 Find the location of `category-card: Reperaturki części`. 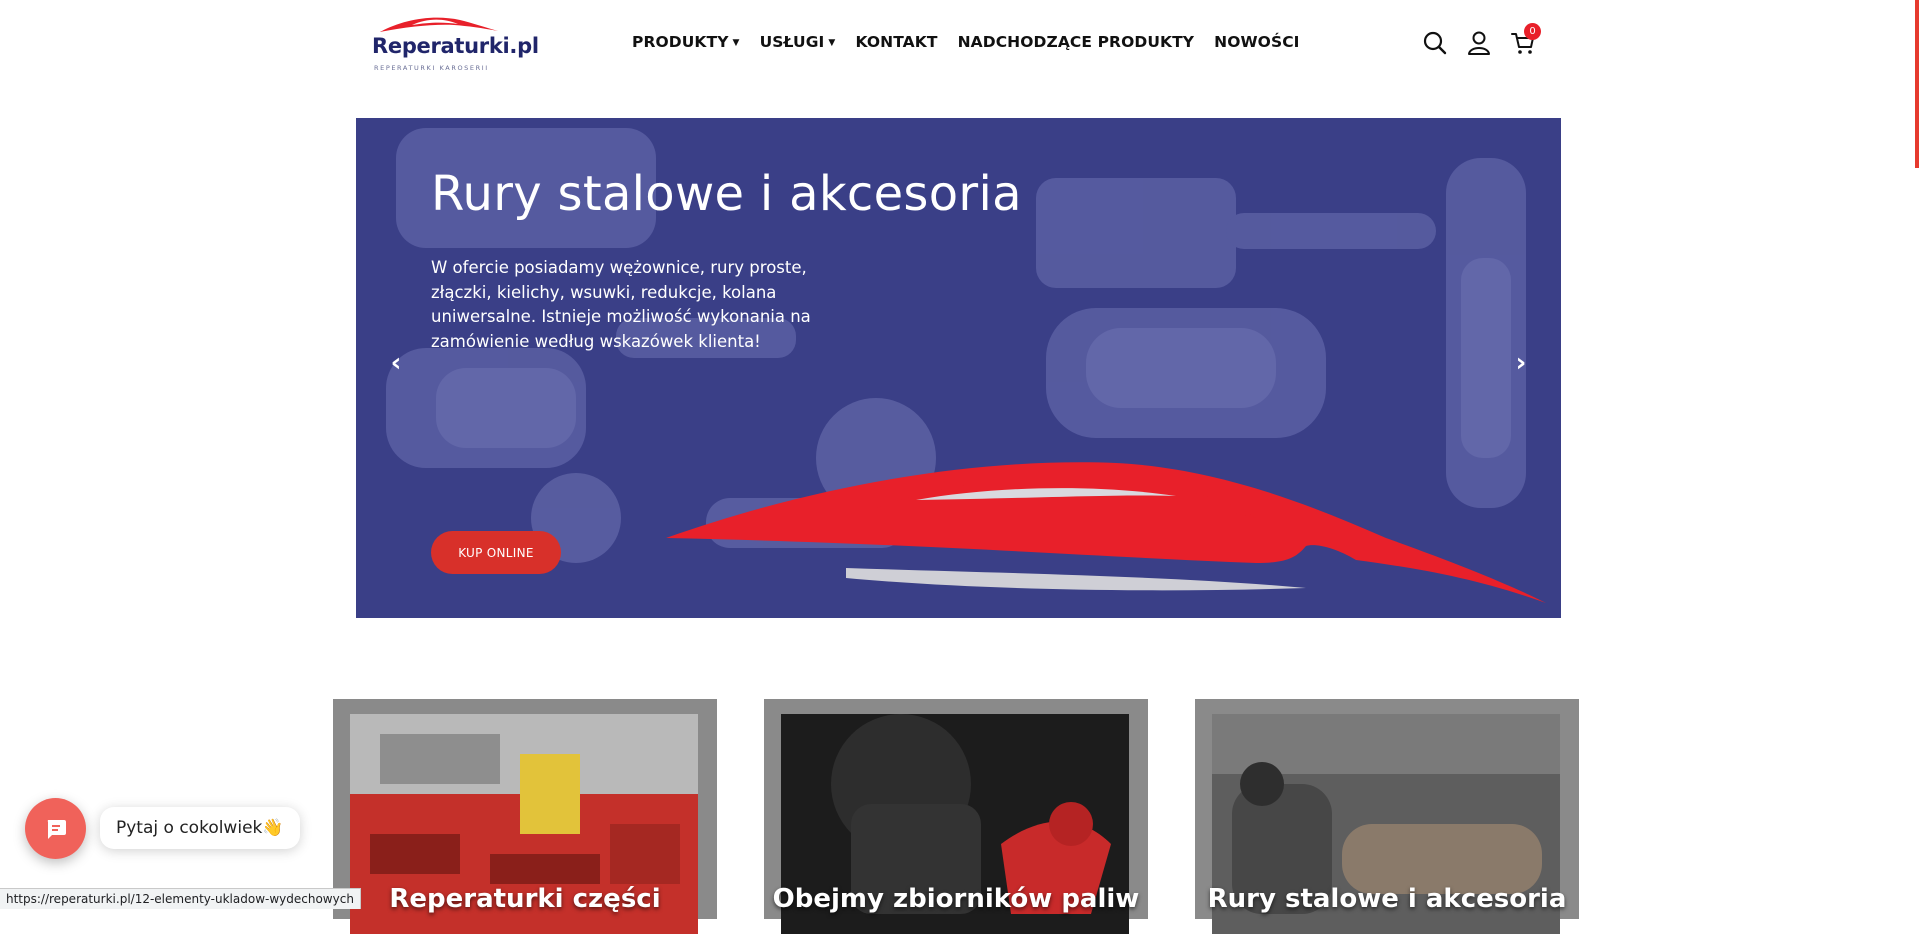

category-card: Reperaturki części is located at coordinates (525, 816).